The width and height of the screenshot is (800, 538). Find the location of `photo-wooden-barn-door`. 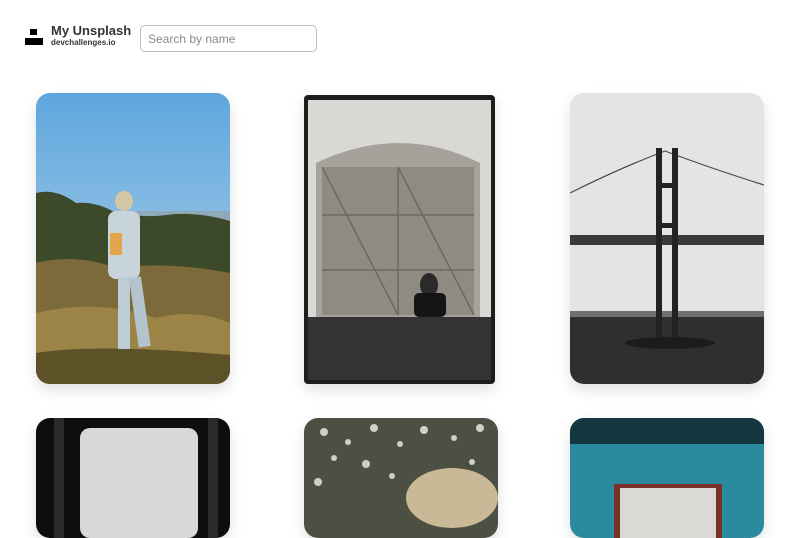

photo-wooden-barn-door is located at coordinates (399, 239).